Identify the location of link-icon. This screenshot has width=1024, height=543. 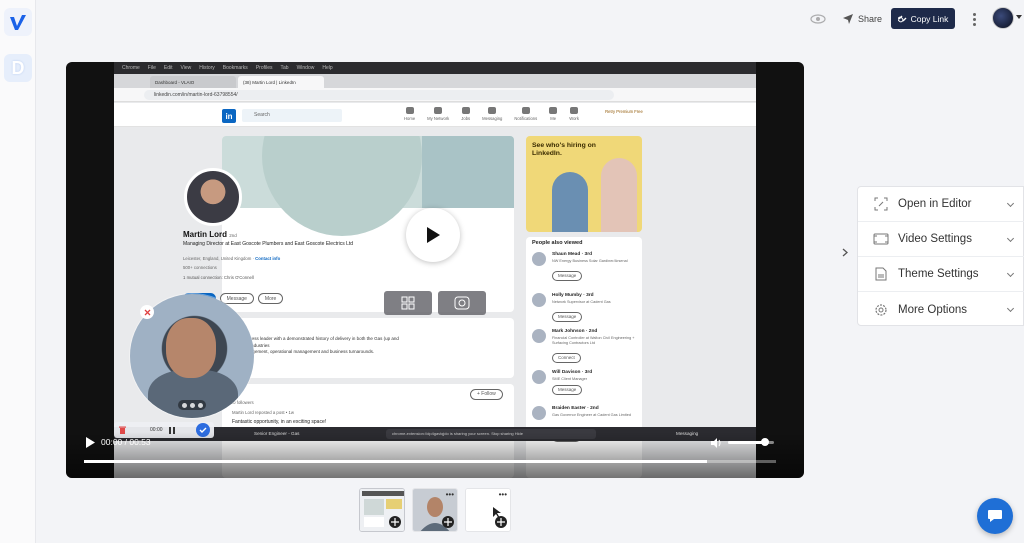
(902, 19).